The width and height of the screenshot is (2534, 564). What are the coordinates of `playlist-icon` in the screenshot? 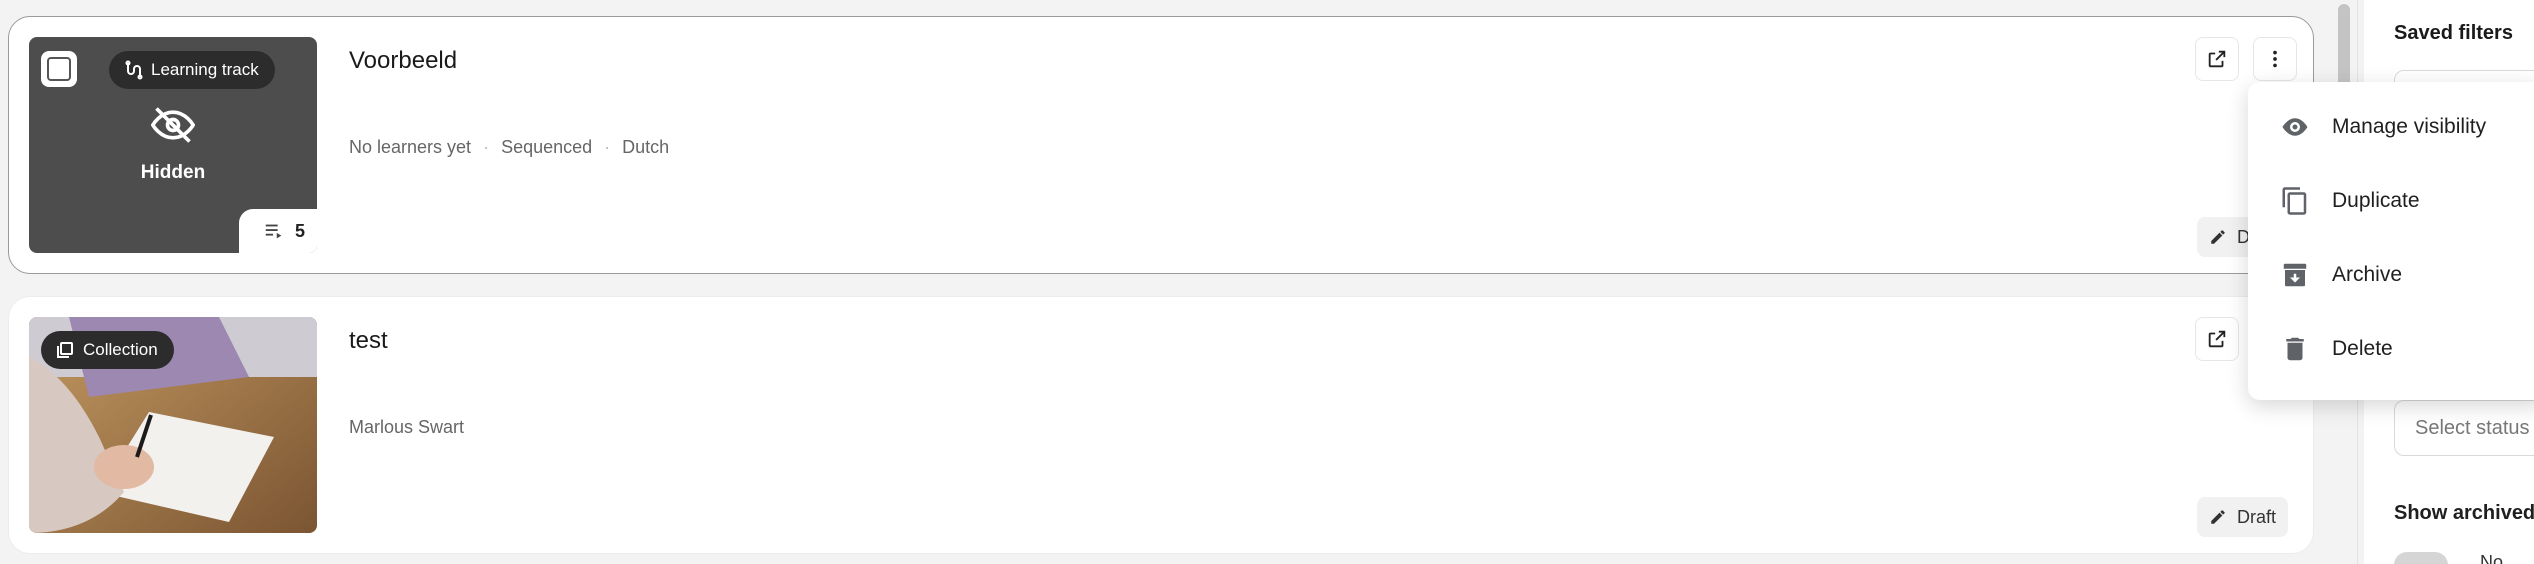 It's located at (273, 231).